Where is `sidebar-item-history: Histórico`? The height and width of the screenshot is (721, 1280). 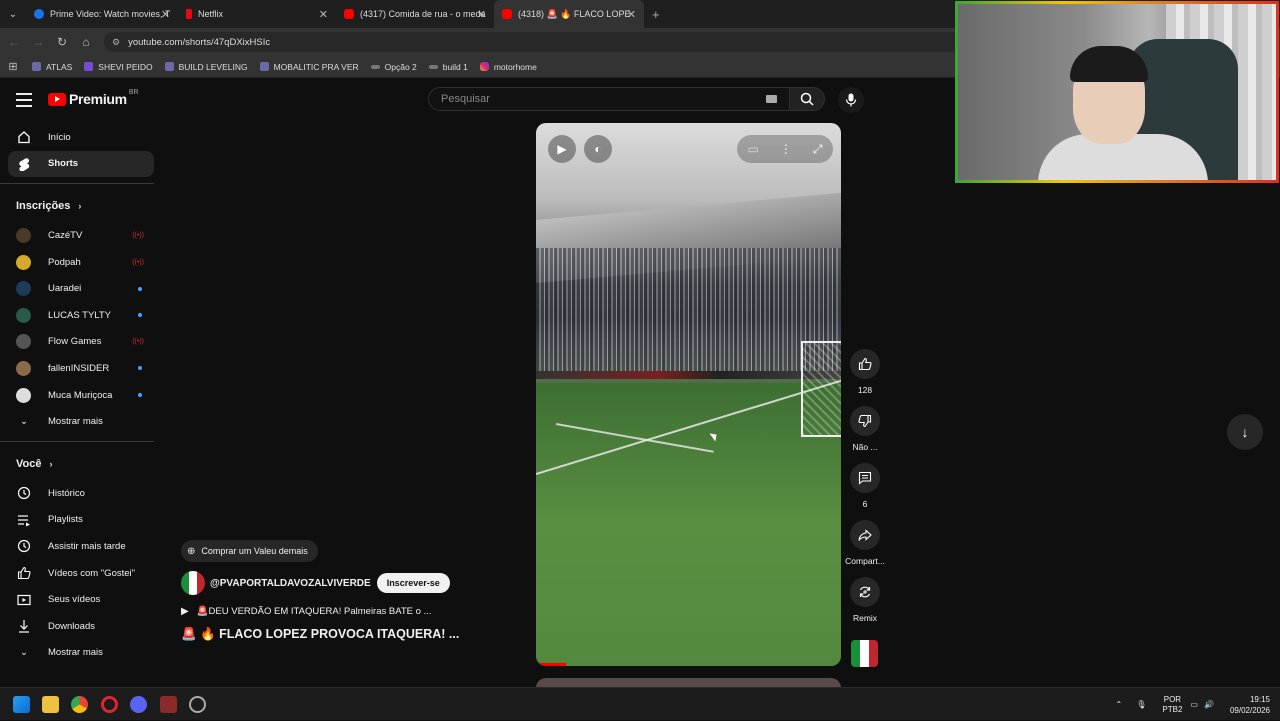
sidebar-item-history: Histórico is located at coordinates (81, 493).